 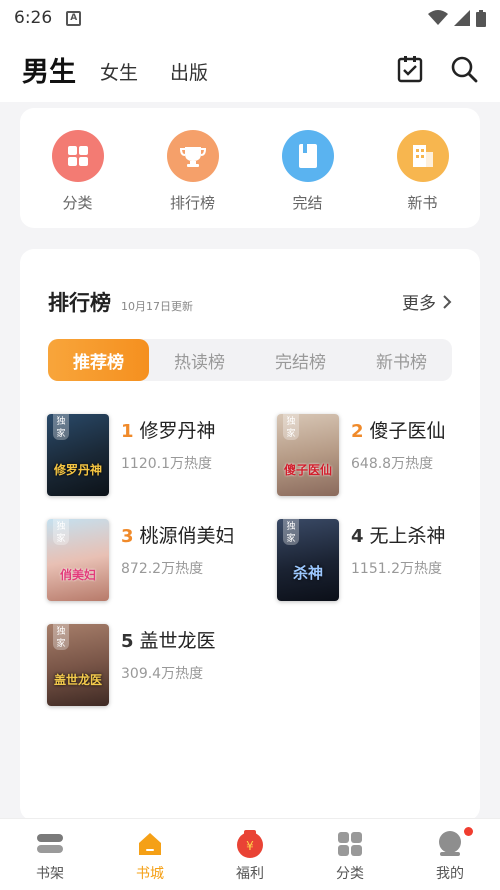 I want to click on book-heat: 309.4万热度, so click(x=162, y=674).